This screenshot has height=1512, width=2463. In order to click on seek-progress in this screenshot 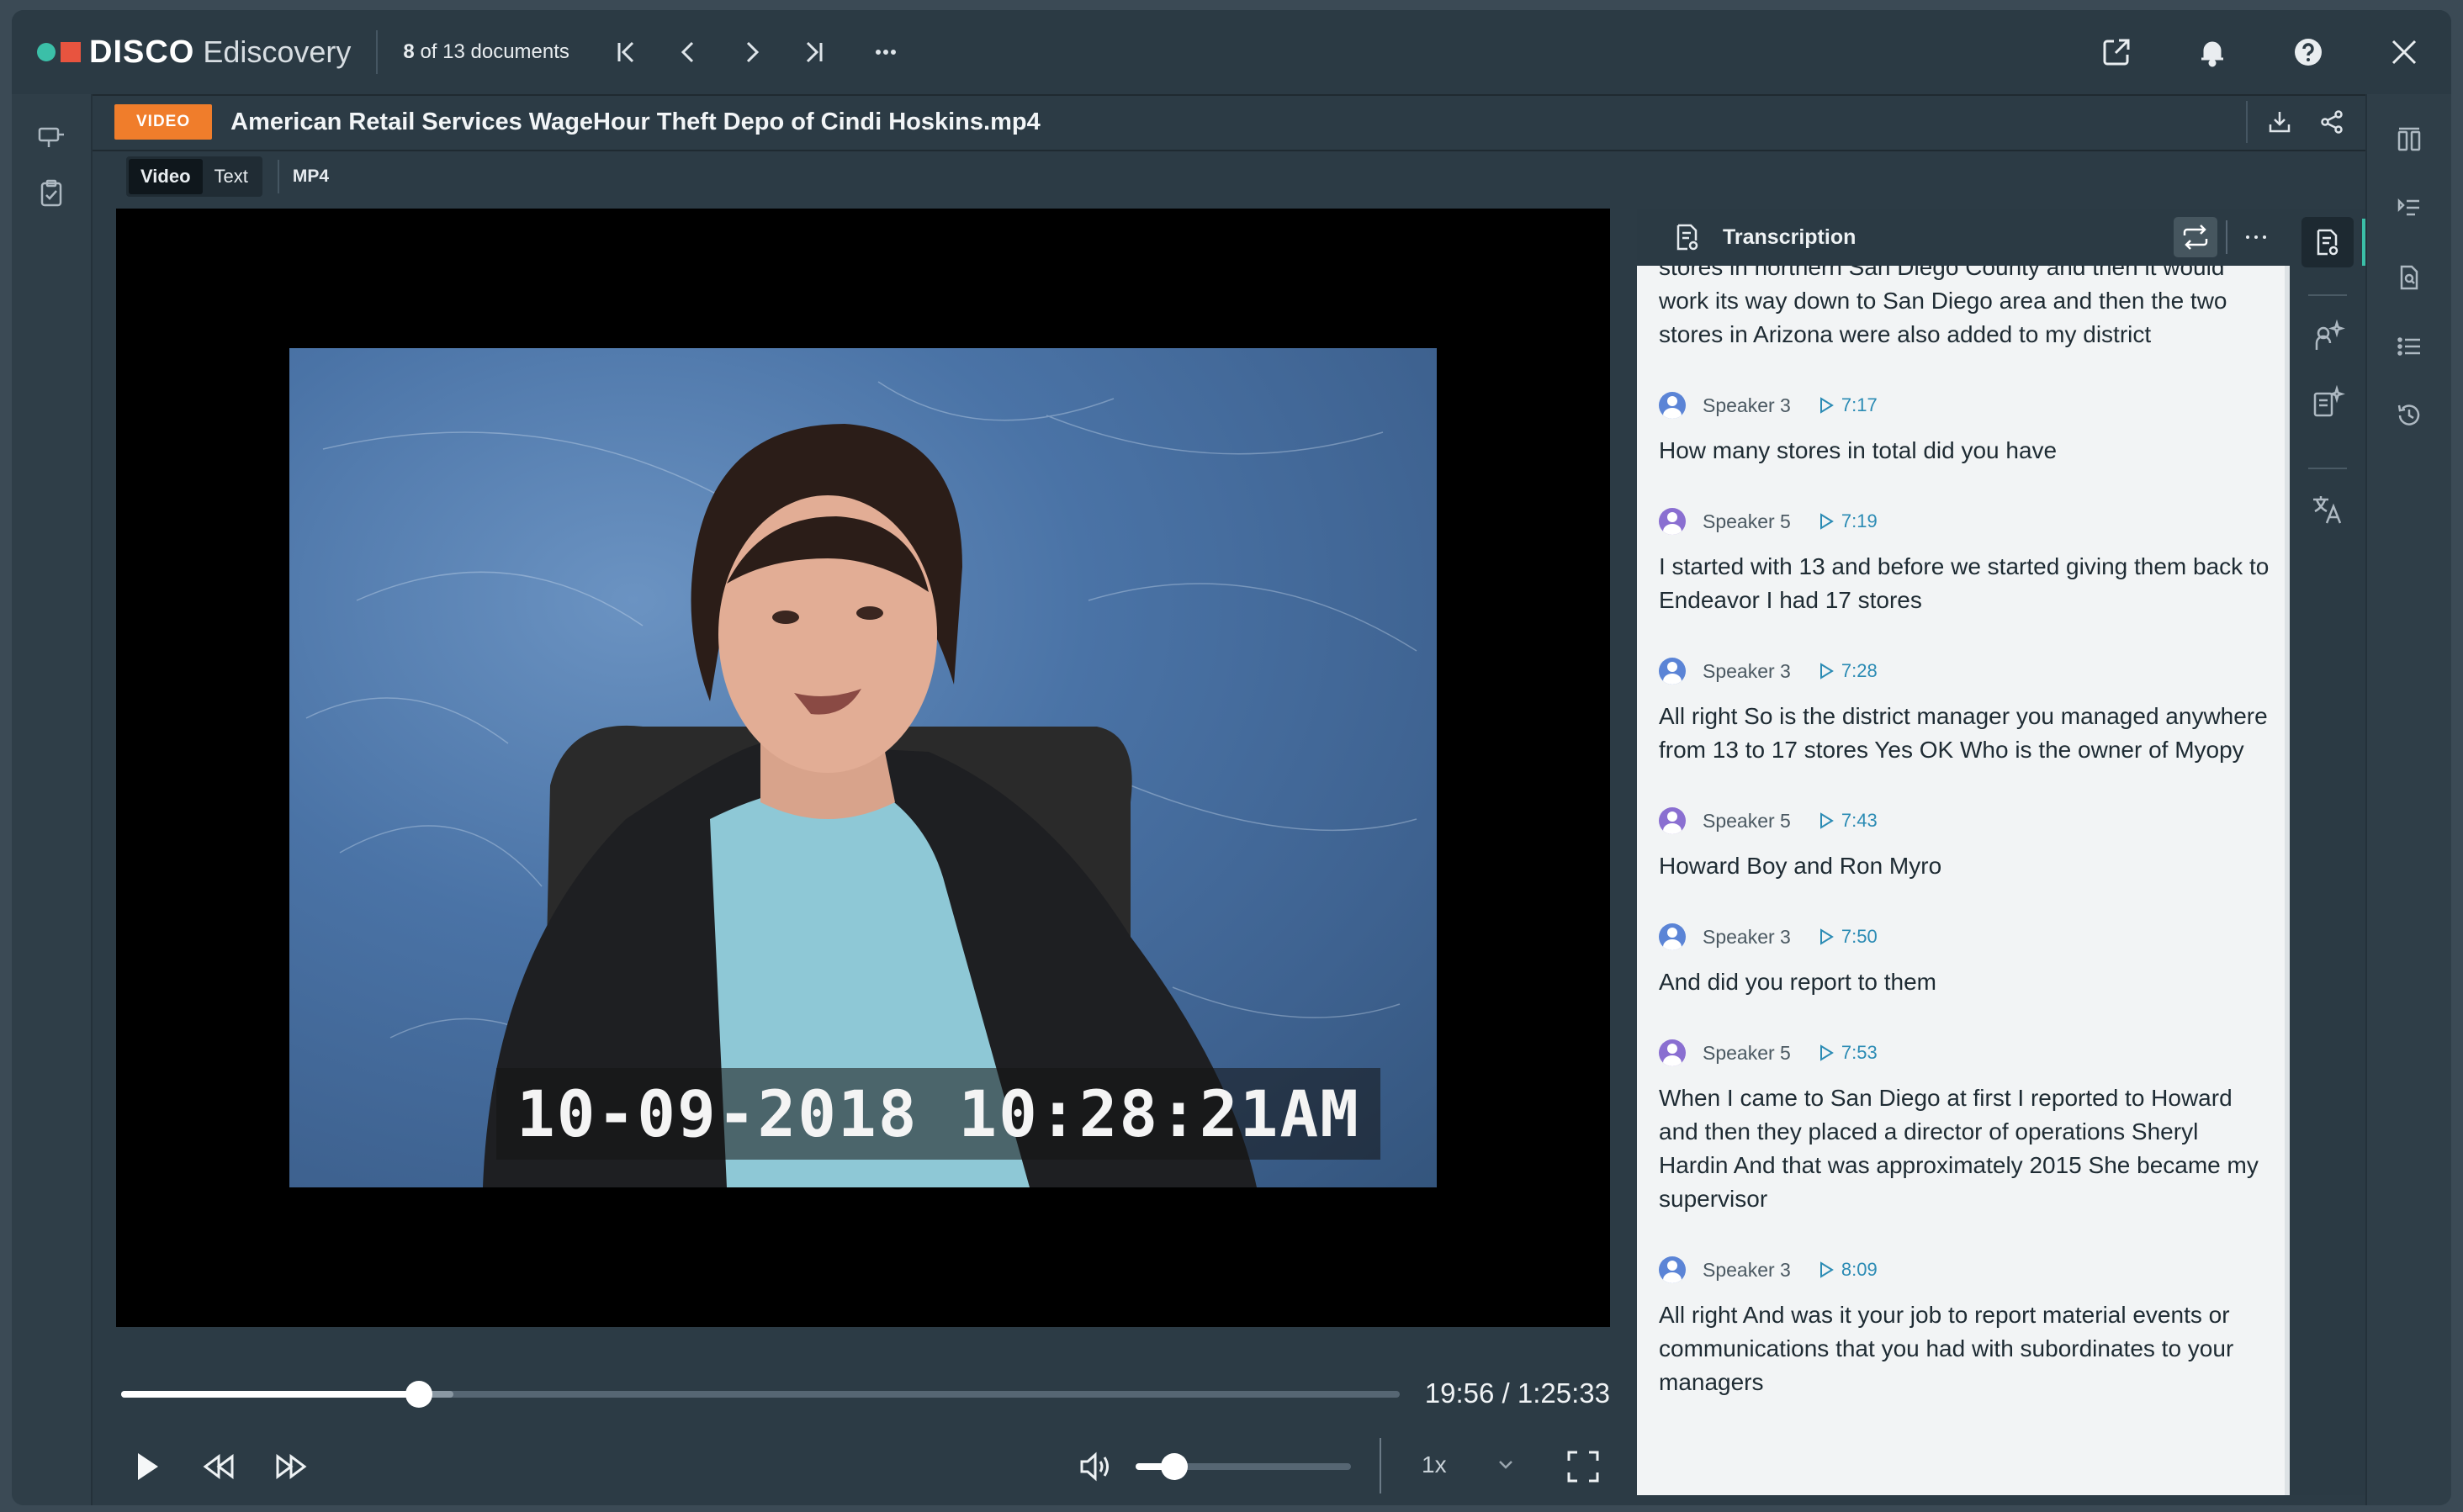, I will do `click(270, 1394)`.